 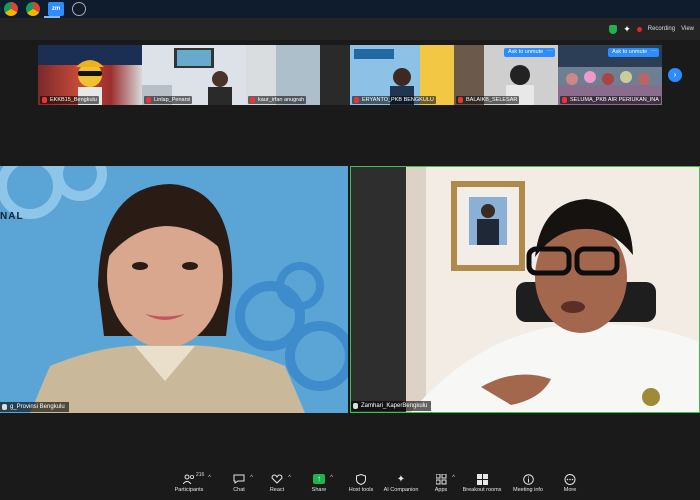 I want to click on react-heart-icon: ^, so click(x=281, y=479).